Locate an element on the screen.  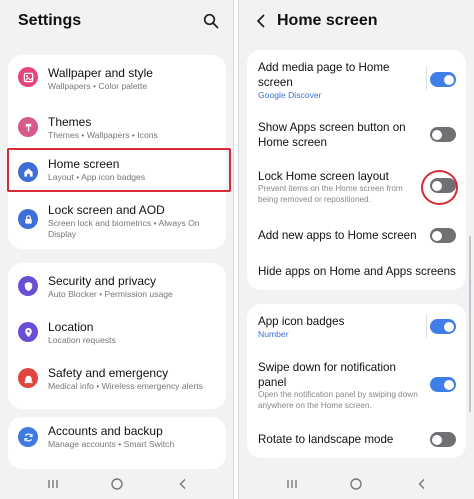
back-arrow-icon is located at coordinates (261, 21).